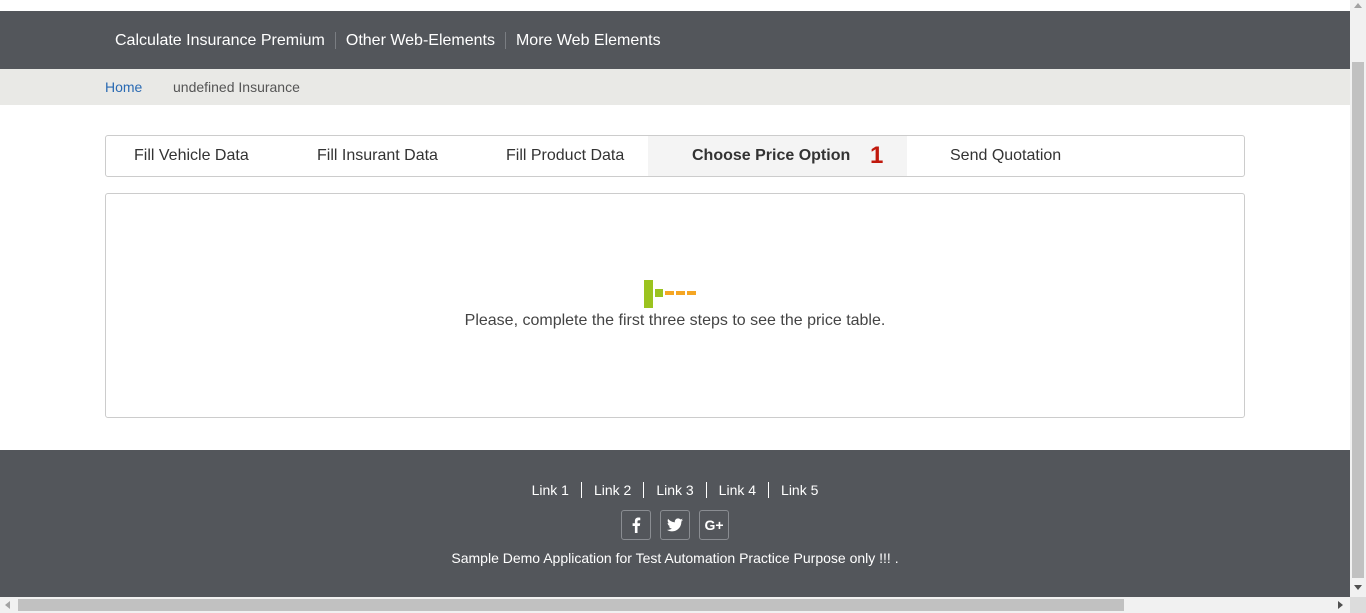  I want to click on scroll-left-arrow-icon, so click(7, 605).